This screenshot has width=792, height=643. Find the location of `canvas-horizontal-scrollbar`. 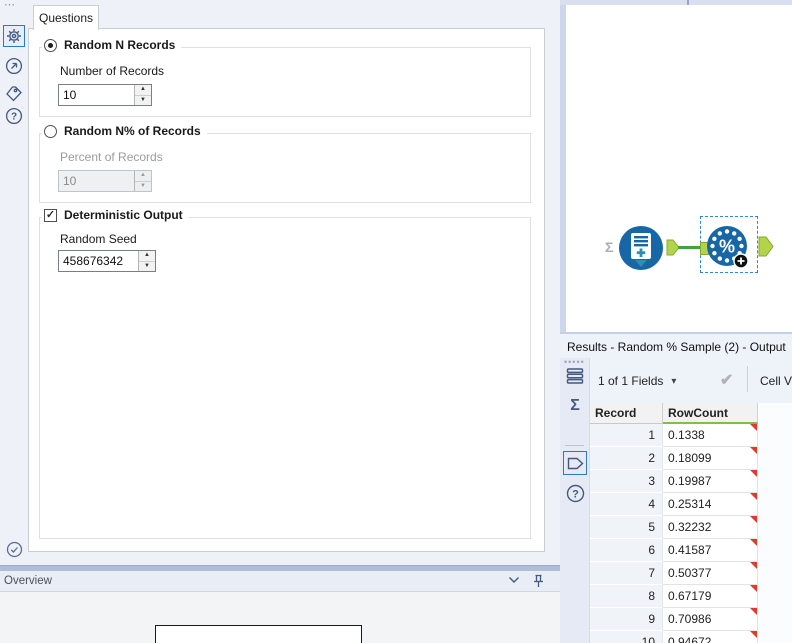

canvas-horizontal-scrollbar is located at coordinates (676, 2).